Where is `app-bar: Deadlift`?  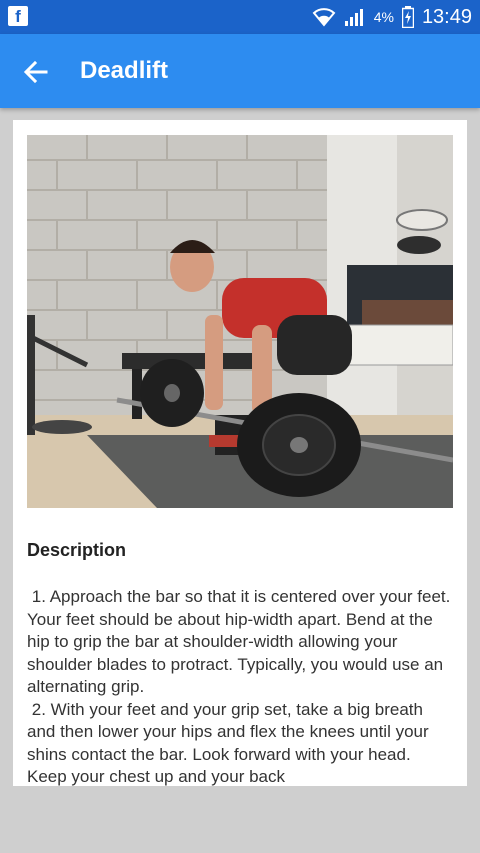
app-bar: Deadlift is located at coordinates (240, 71).